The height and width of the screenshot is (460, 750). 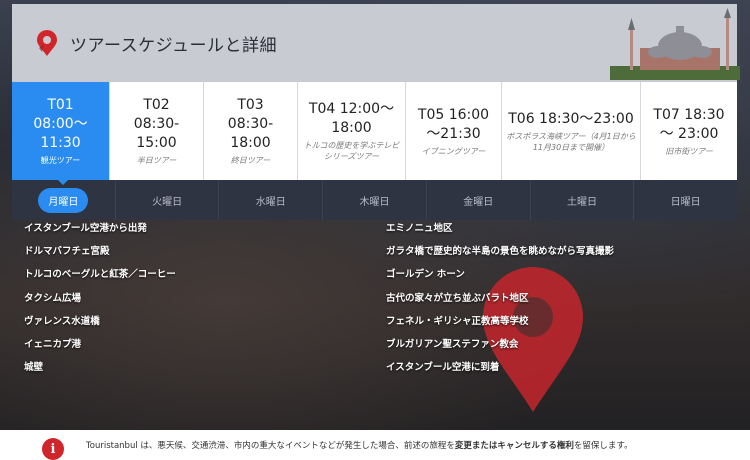 I want to click on hagia-sophia-icon, so click(x=675, y=44).